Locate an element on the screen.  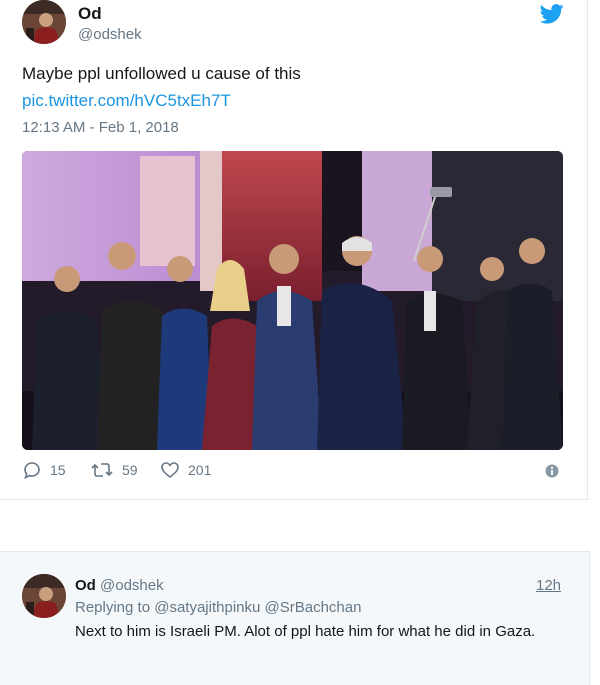
twitter-bird-icon is located at coordinates (551, 14).